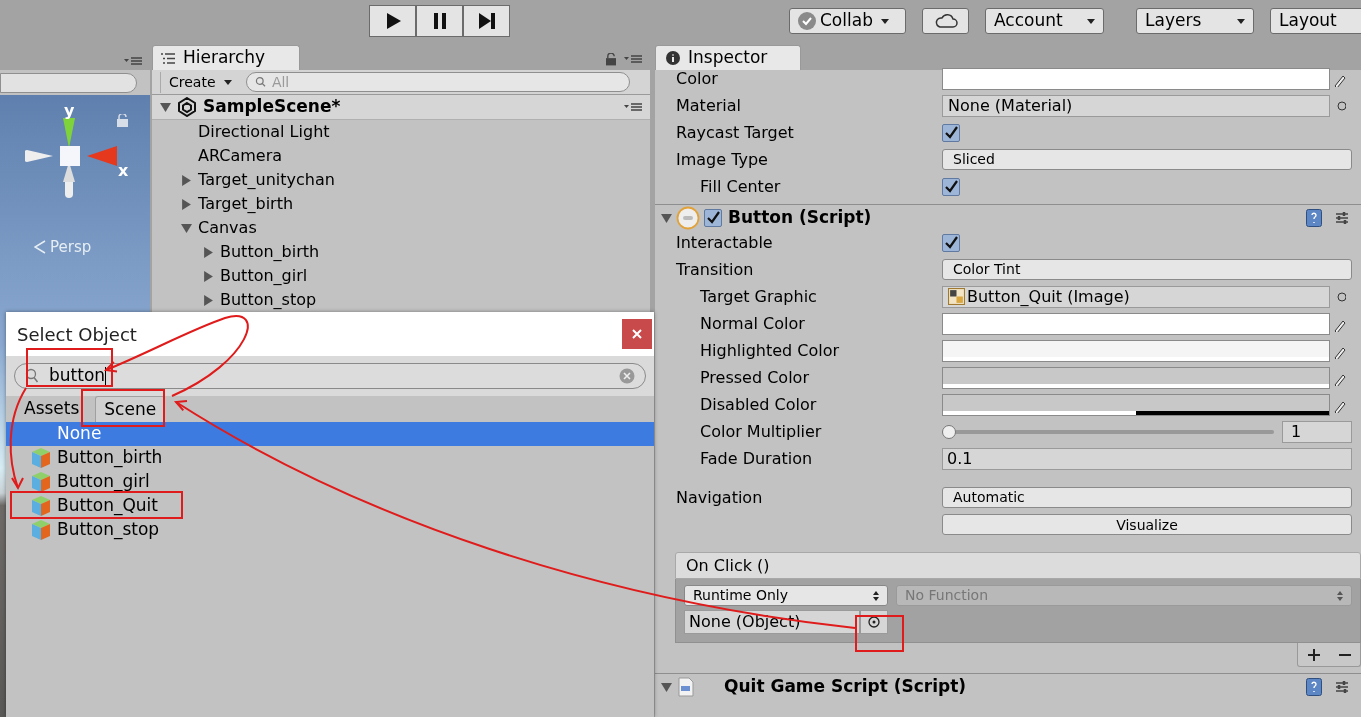 The height and width of the screenshot is (717, 1361). What do you see at coordinates (715, 269) in the screenshot?
I see `property-label: Transition` at bounding box center [715, 269].